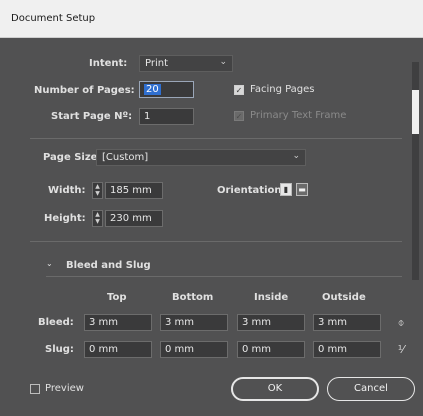 The height and width of the screenshot is (416, 423). What do you see at coordinates (125, 157) in the screenshot?
I see `page-size-value: [Custom]` at bounding box center [125, 157].